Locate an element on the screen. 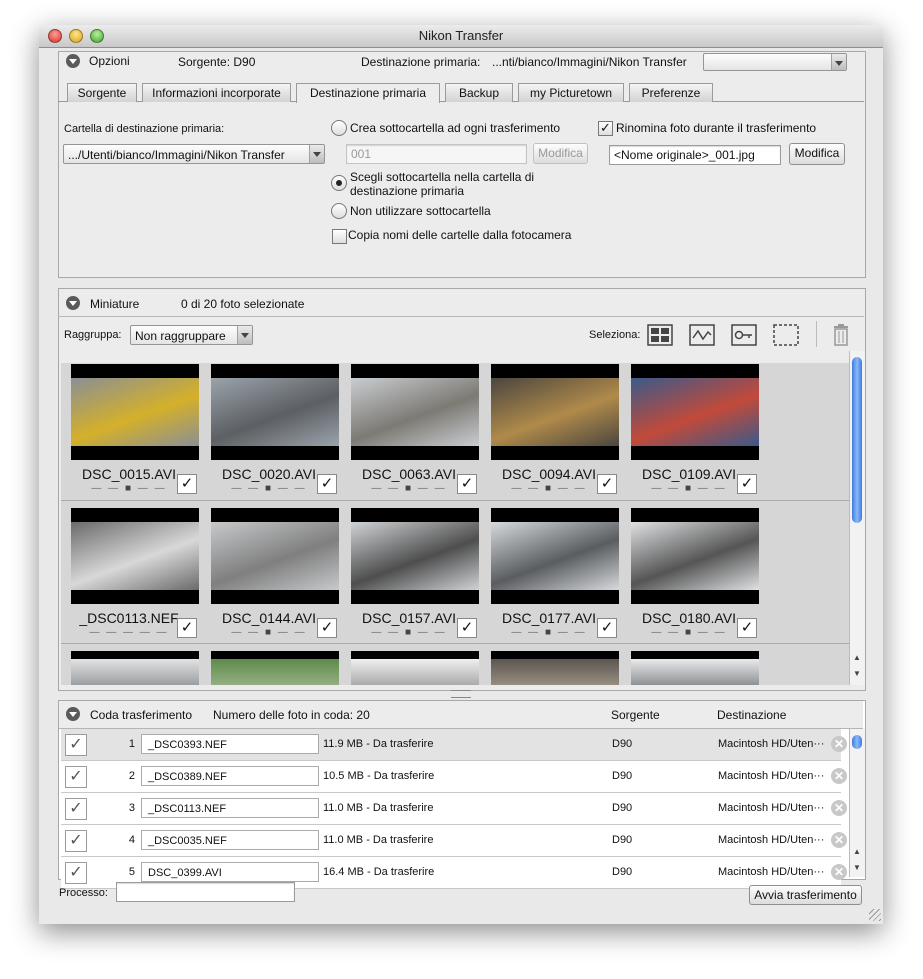 This screenshot has width=923, height=979. group-popup-value: Non raggruppare is located at coordinates (180, 336).